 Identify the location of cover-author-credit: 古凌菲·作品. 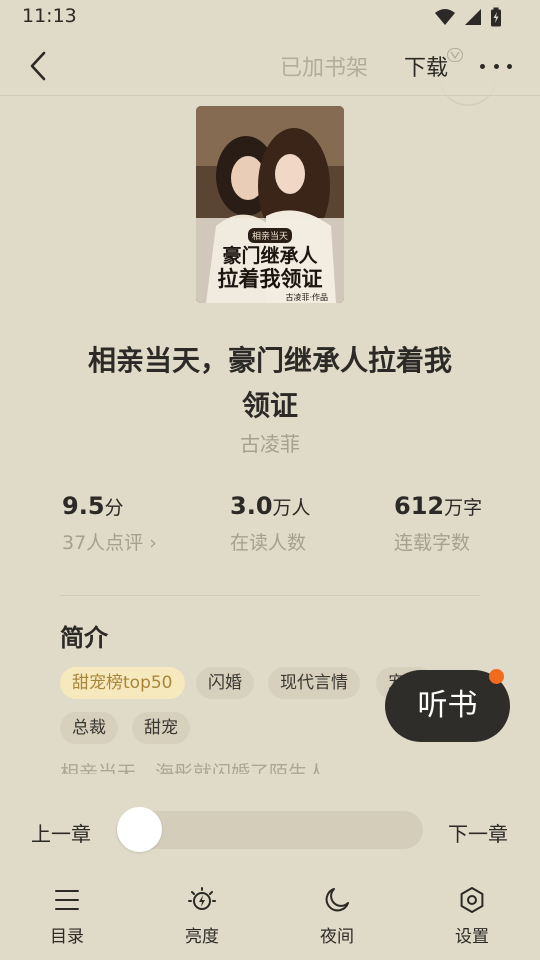
(306, 297).